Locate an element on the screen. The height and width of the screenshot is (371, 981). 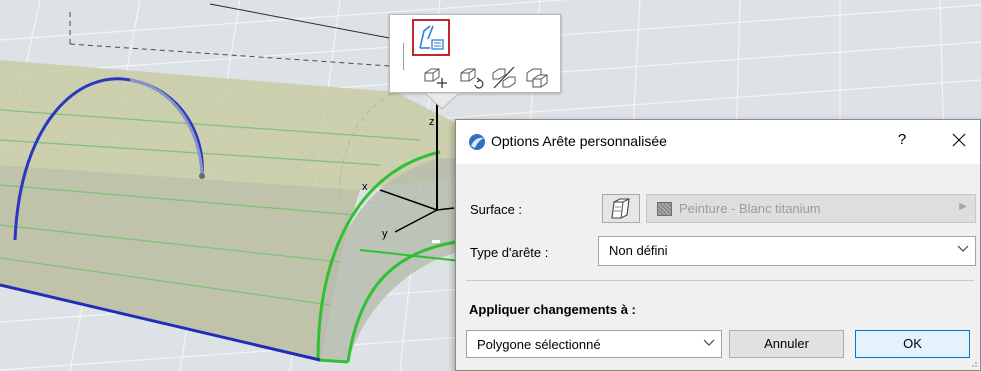
surface-swatch is located at coordinates (664, 209).